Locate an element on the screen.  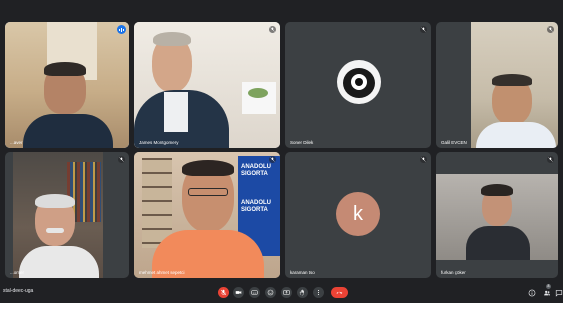
end-call-icon is located at coordinates (339, 292).